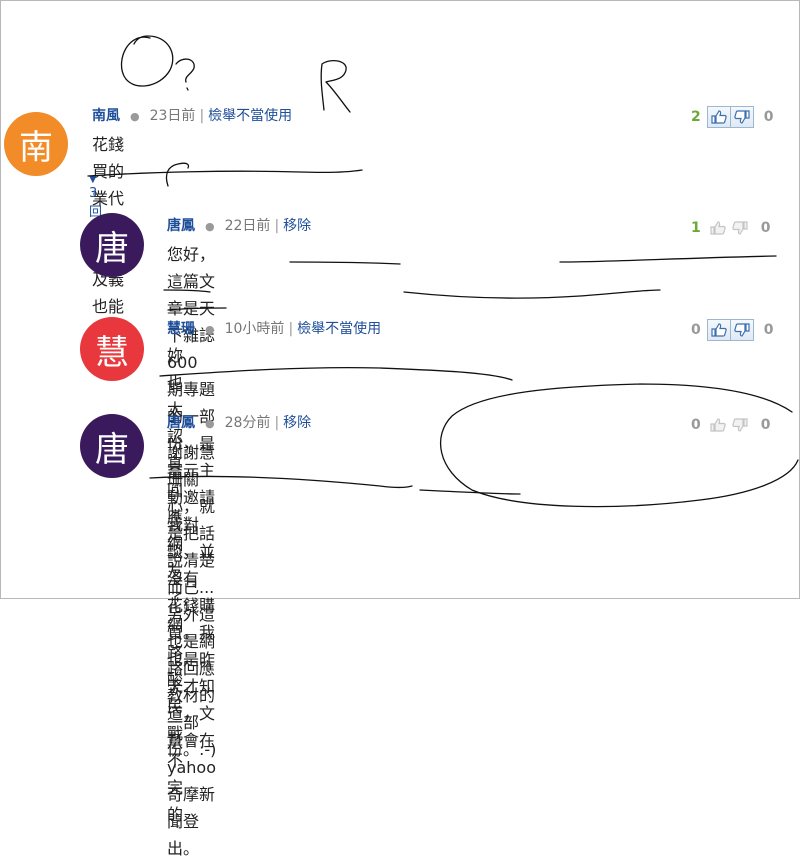 The width and height of the screenshot is (800, 862). I want to click on comment-text: 謝謝慧珊關心，就是把話說清楚而已... 另外這也是網路回應教材的一部份。:-), so click(192, 601).